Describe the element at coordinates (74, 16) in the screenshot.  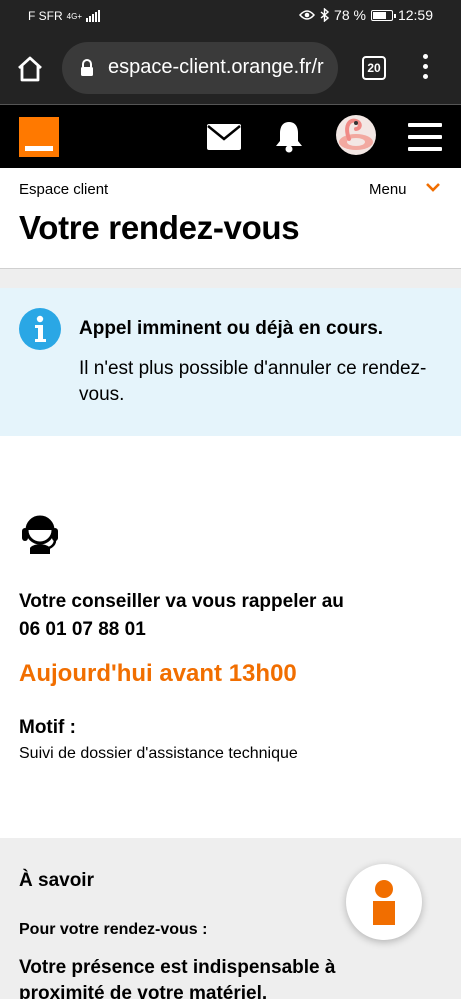
I see `network-label: 4G+` at that location.